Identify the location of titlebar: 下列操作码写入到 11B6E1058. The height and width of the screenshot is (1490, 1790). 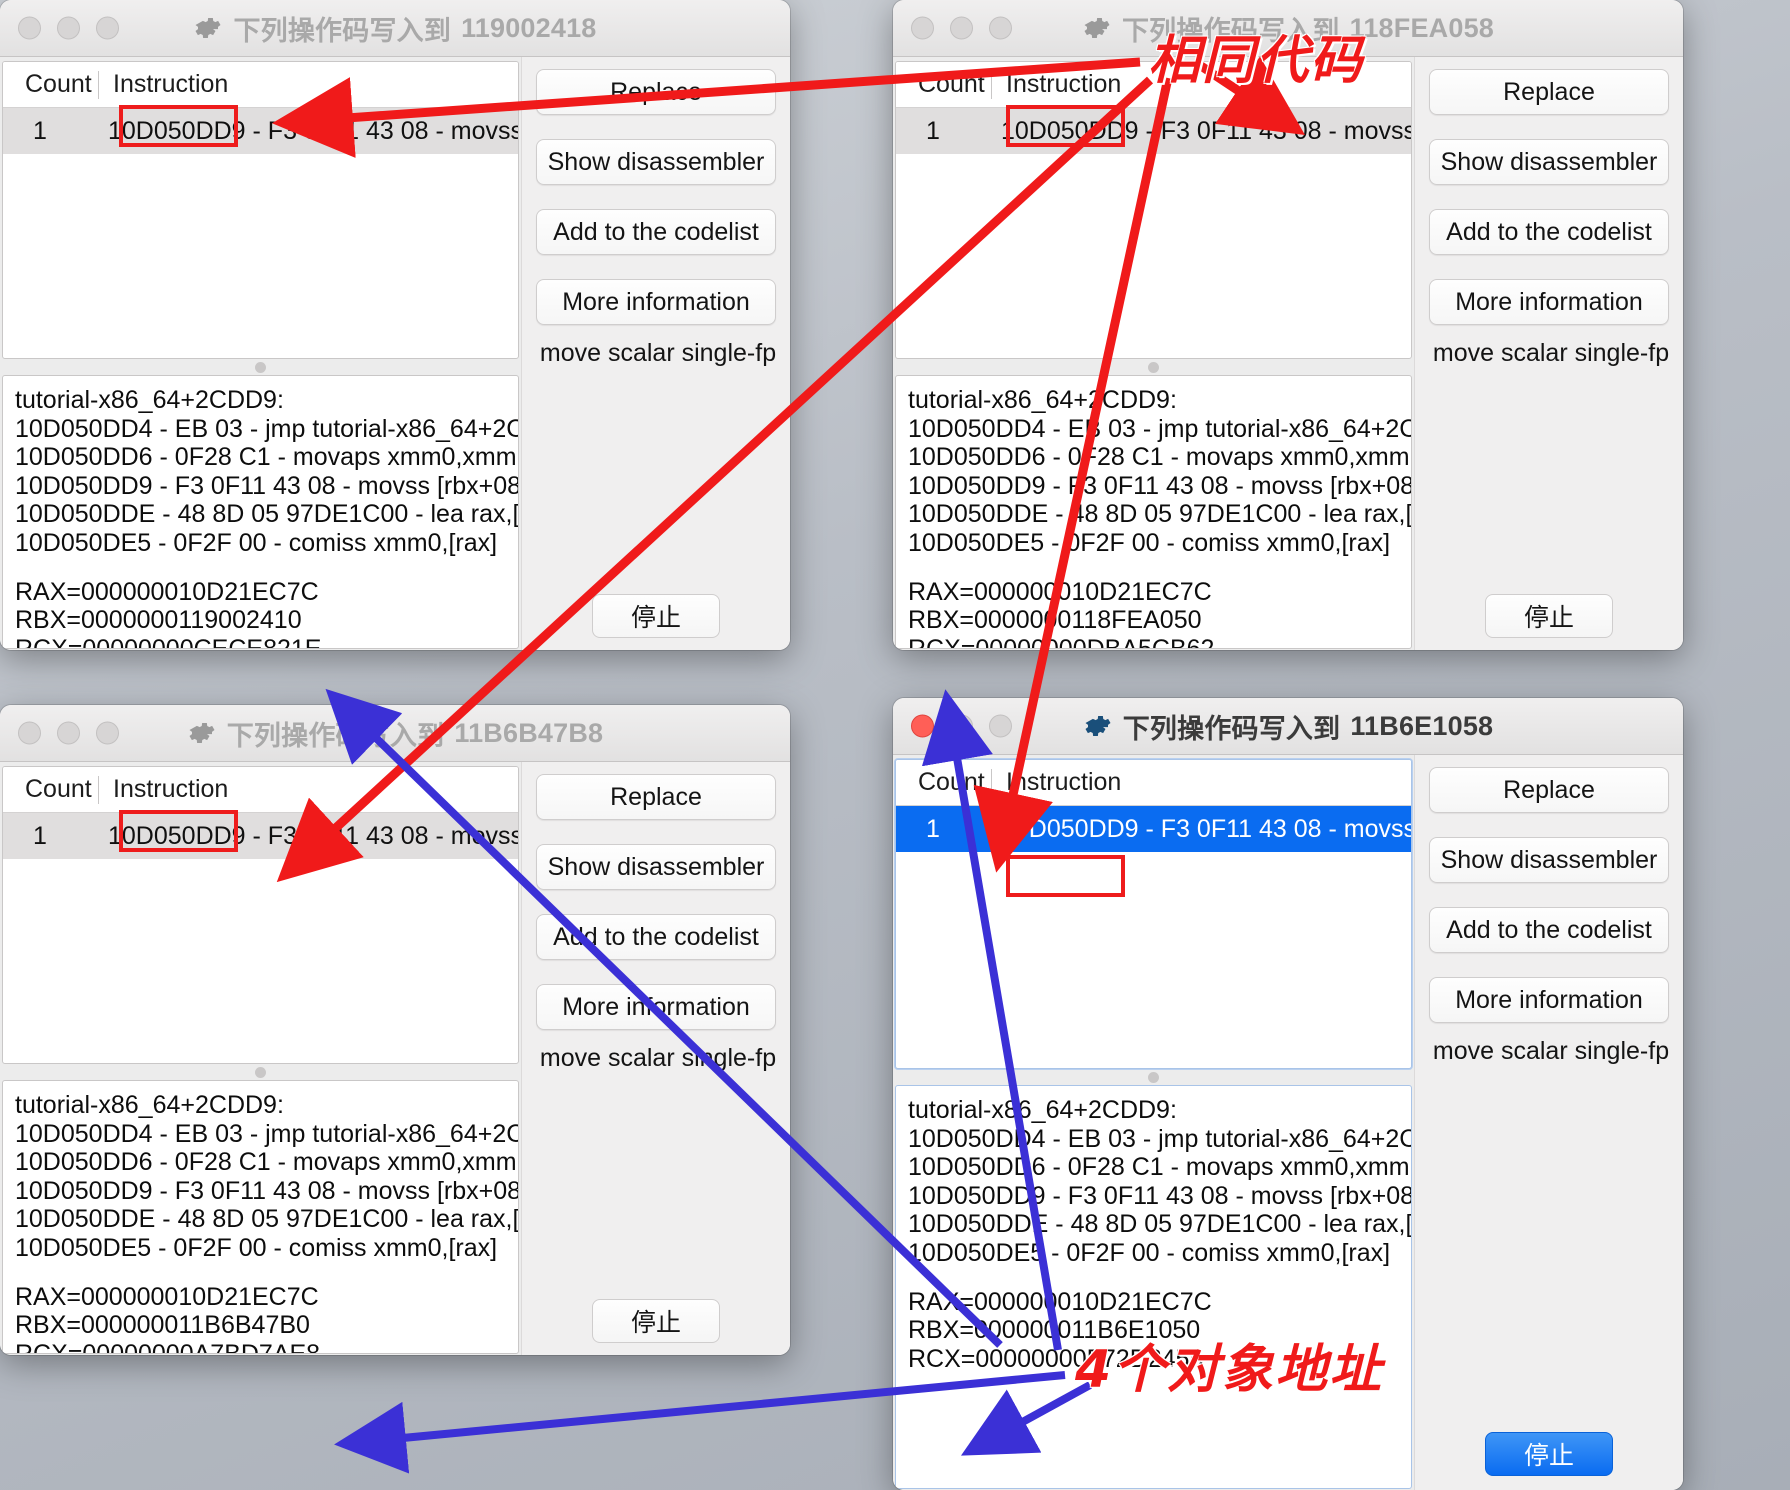
(1288, 726).